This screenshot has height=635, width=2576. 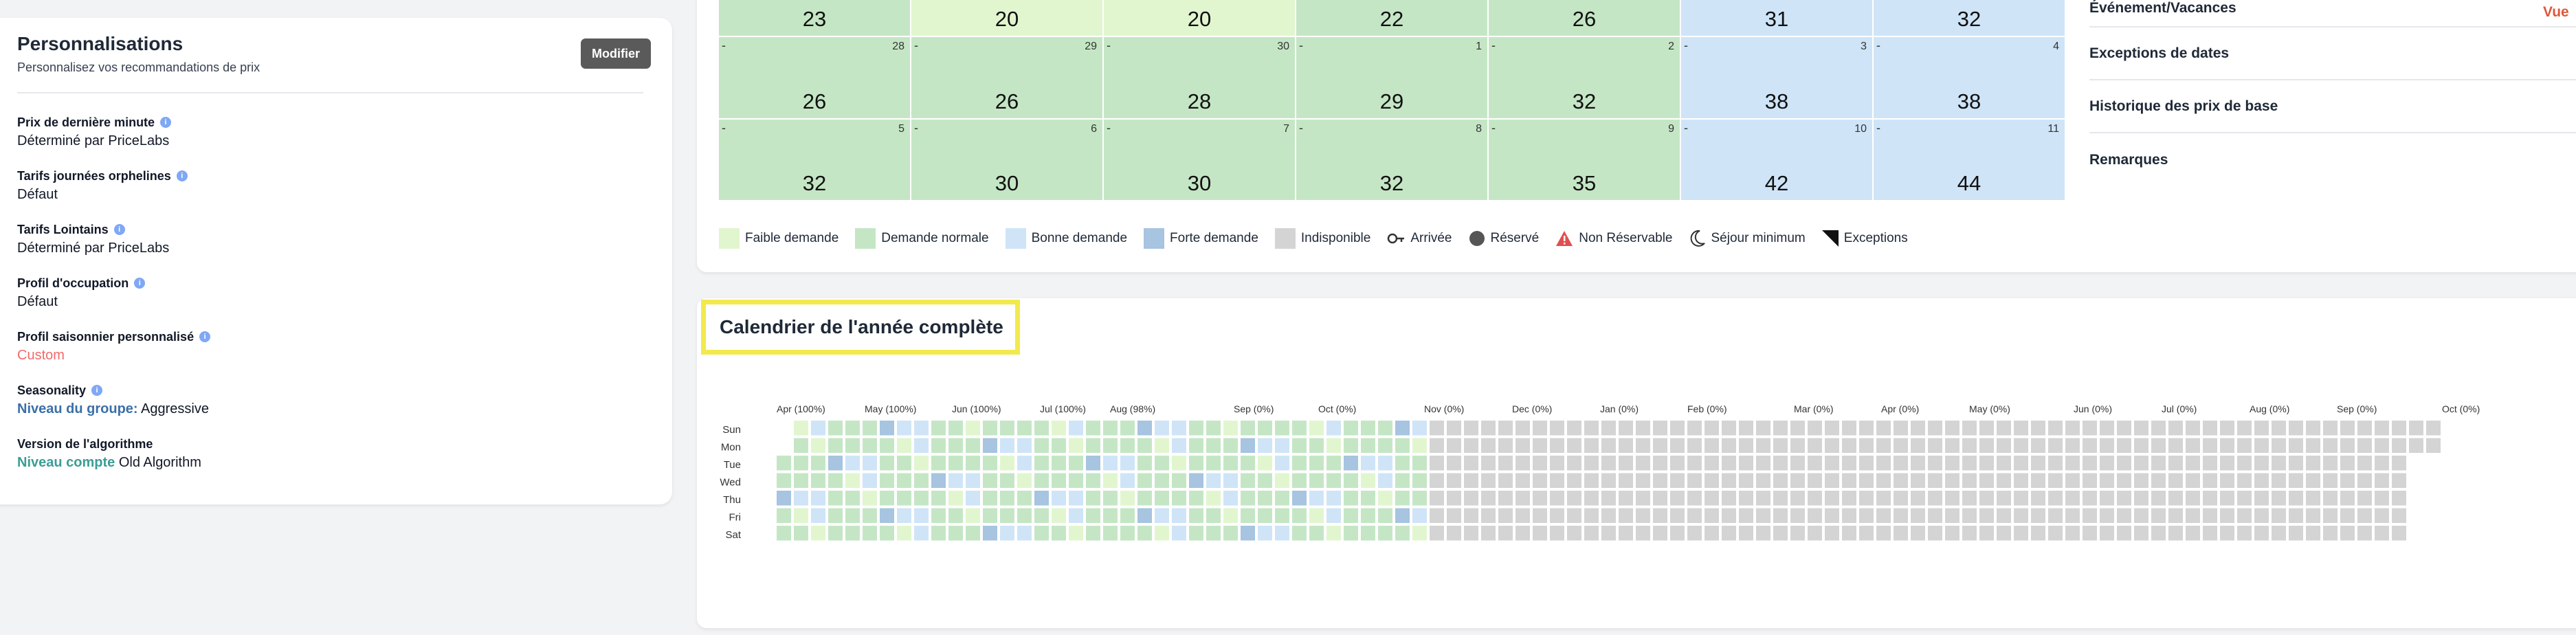 I want to click on calendar-day-cell: - 29 26, so click(x=1007, y=78).